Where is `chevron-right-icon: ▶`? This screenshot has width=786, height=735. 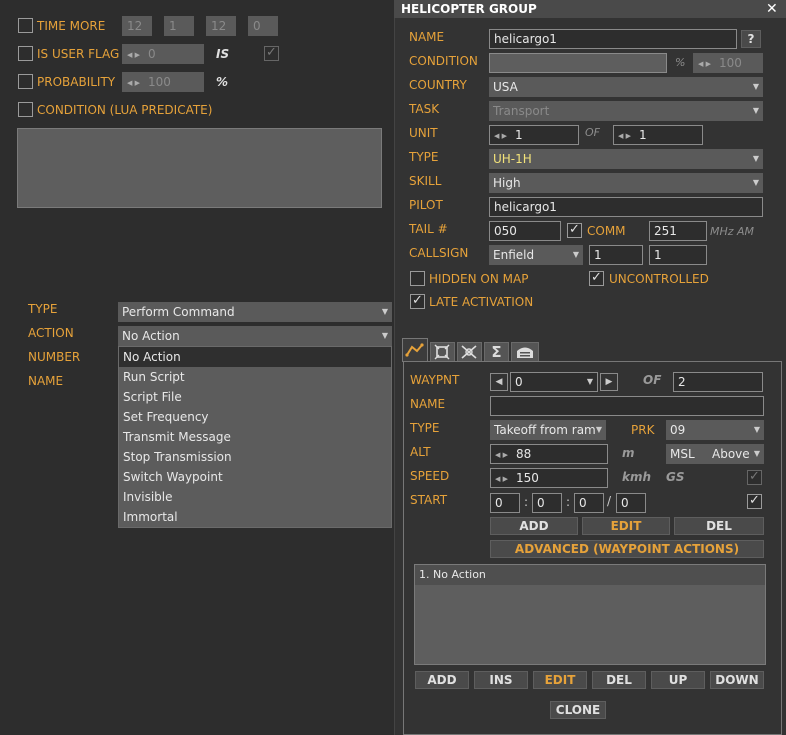
chevron-right-icon: ▶ is located at coordinates (609, 382).